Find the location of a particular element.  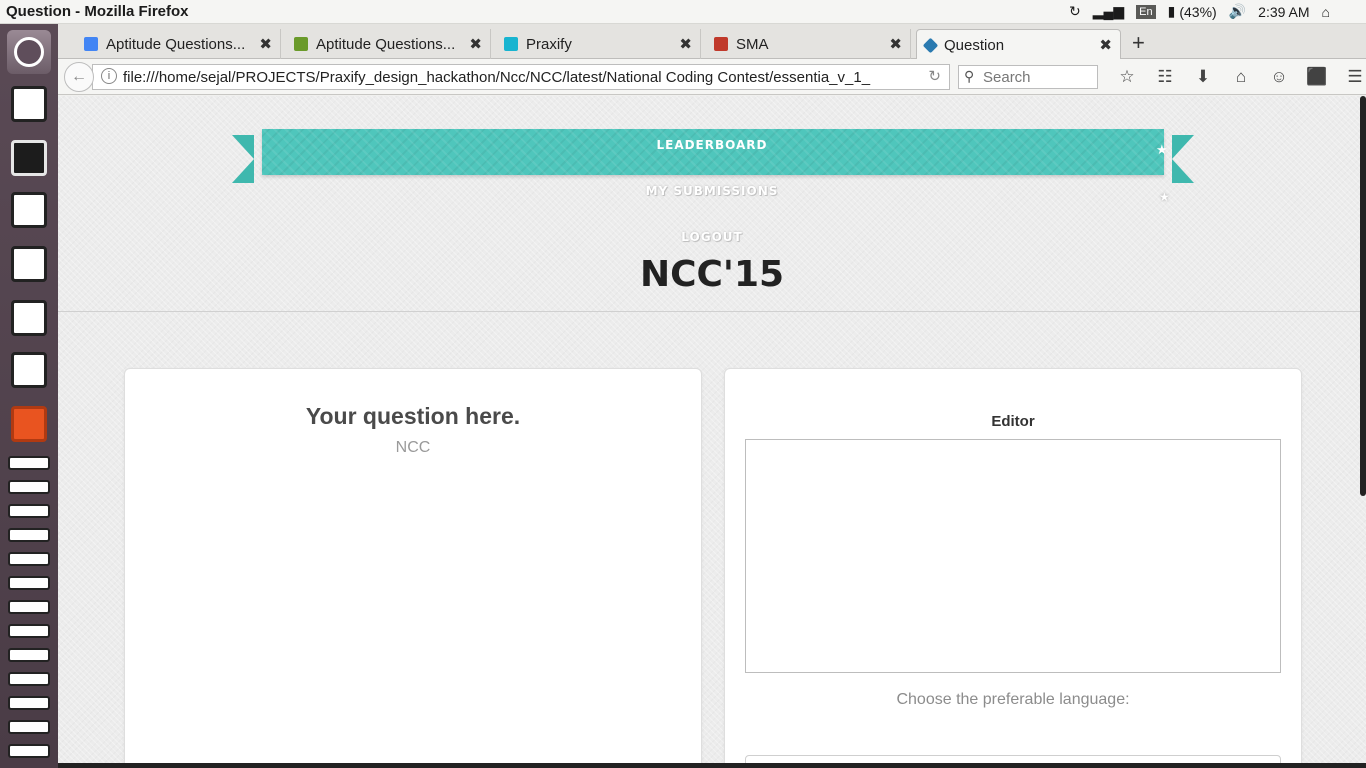

window-title: Question - Mozilla Firefox is located at coordinates (97, 11).